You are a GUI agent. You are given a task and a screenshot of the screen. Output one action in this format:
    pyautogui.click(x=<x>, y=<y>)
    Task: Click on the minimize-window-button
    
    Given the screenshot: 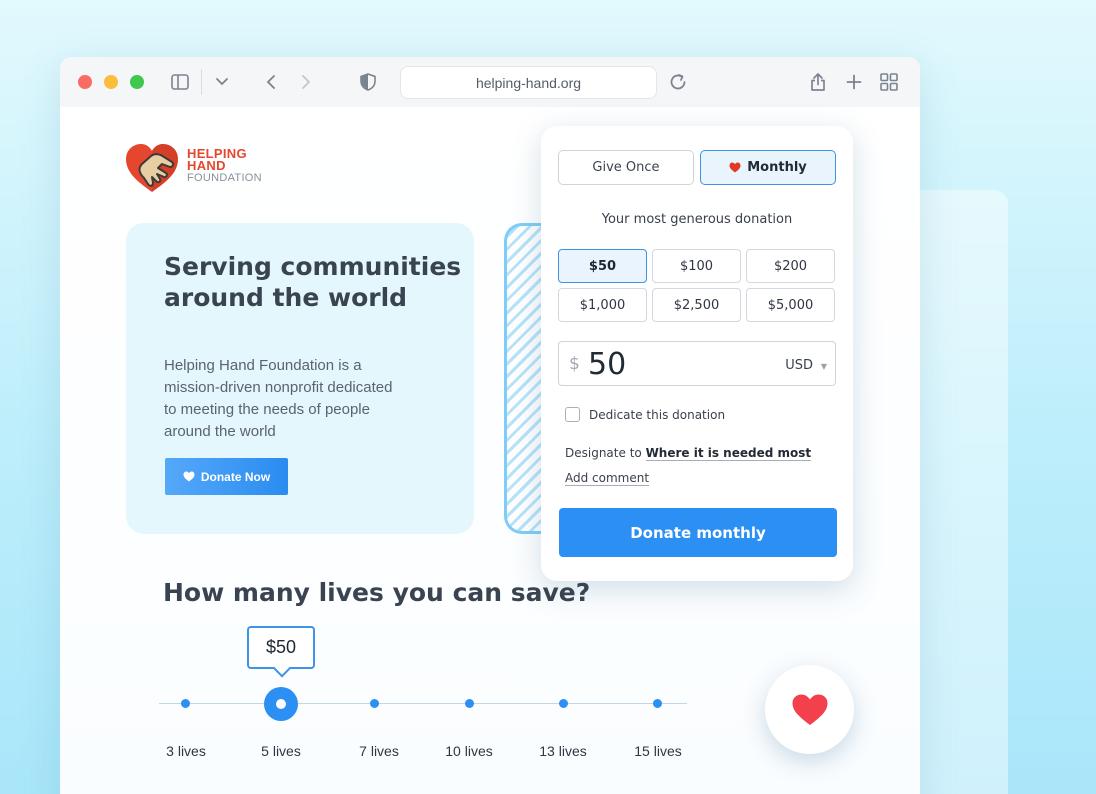 What is the action you would take?
    pyautogui.click(x=111, y=82)
    